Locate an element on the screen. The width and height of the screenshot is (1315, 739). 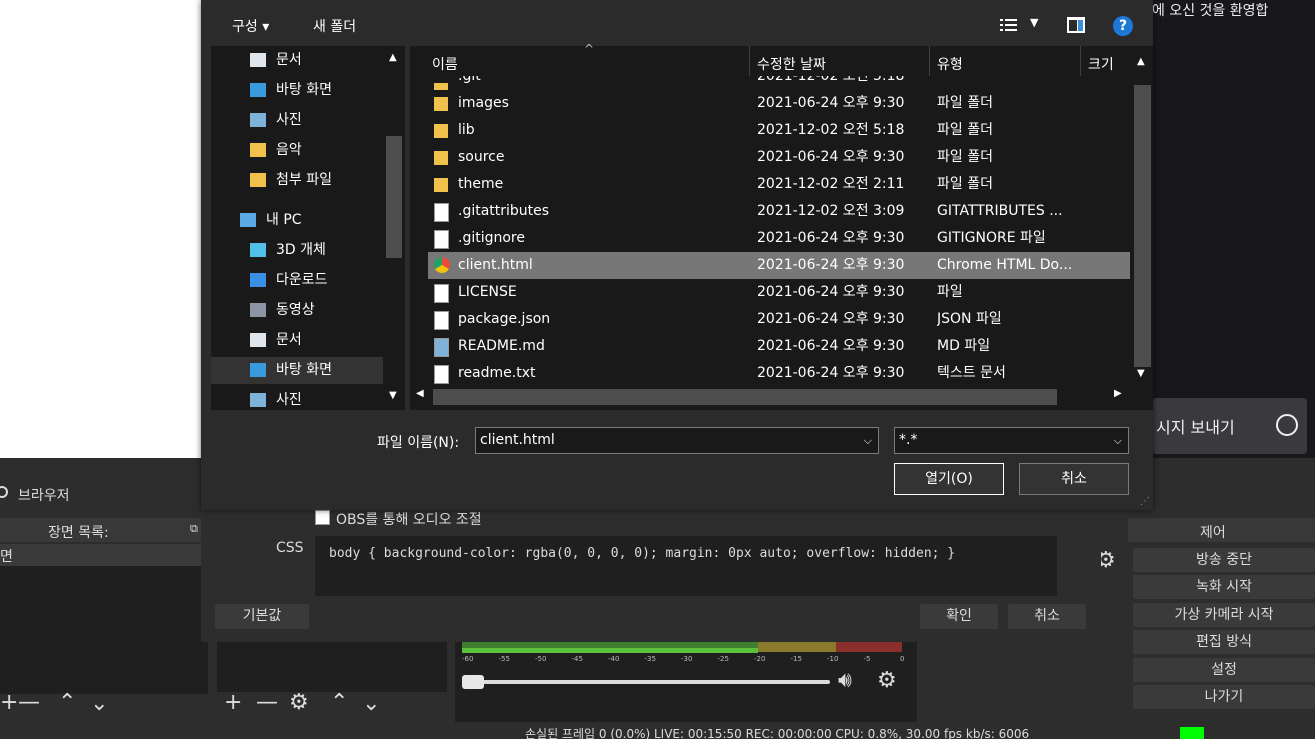
column-date: 수정한 날짜 is located at coordinates (791, 64).